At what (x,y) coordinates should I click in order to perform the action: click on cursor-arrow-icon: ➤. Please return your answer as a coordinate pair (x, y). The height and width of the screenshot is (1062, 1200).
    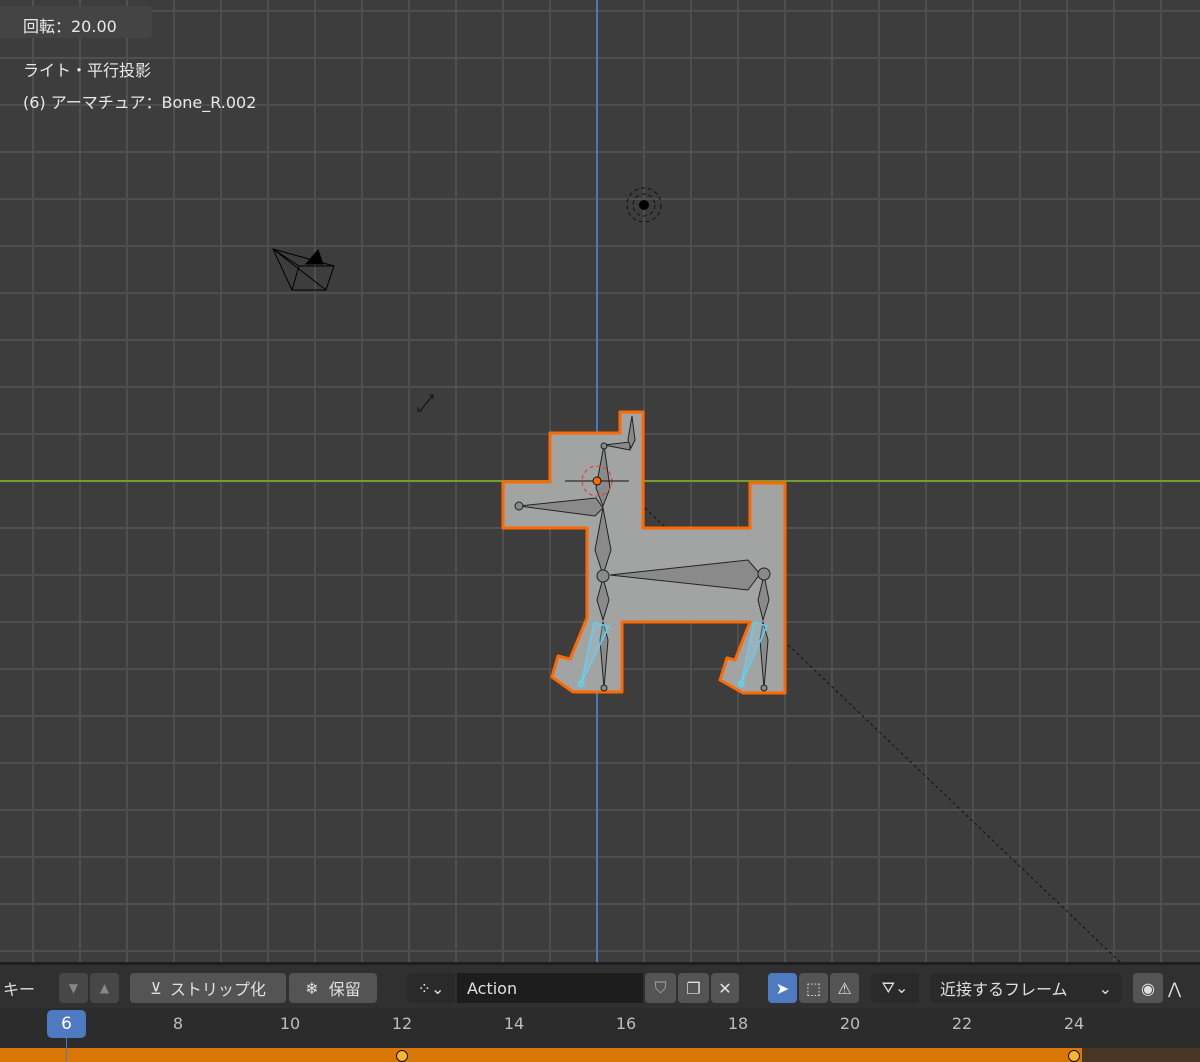
    Looking at the image, I should click on (782, 988).